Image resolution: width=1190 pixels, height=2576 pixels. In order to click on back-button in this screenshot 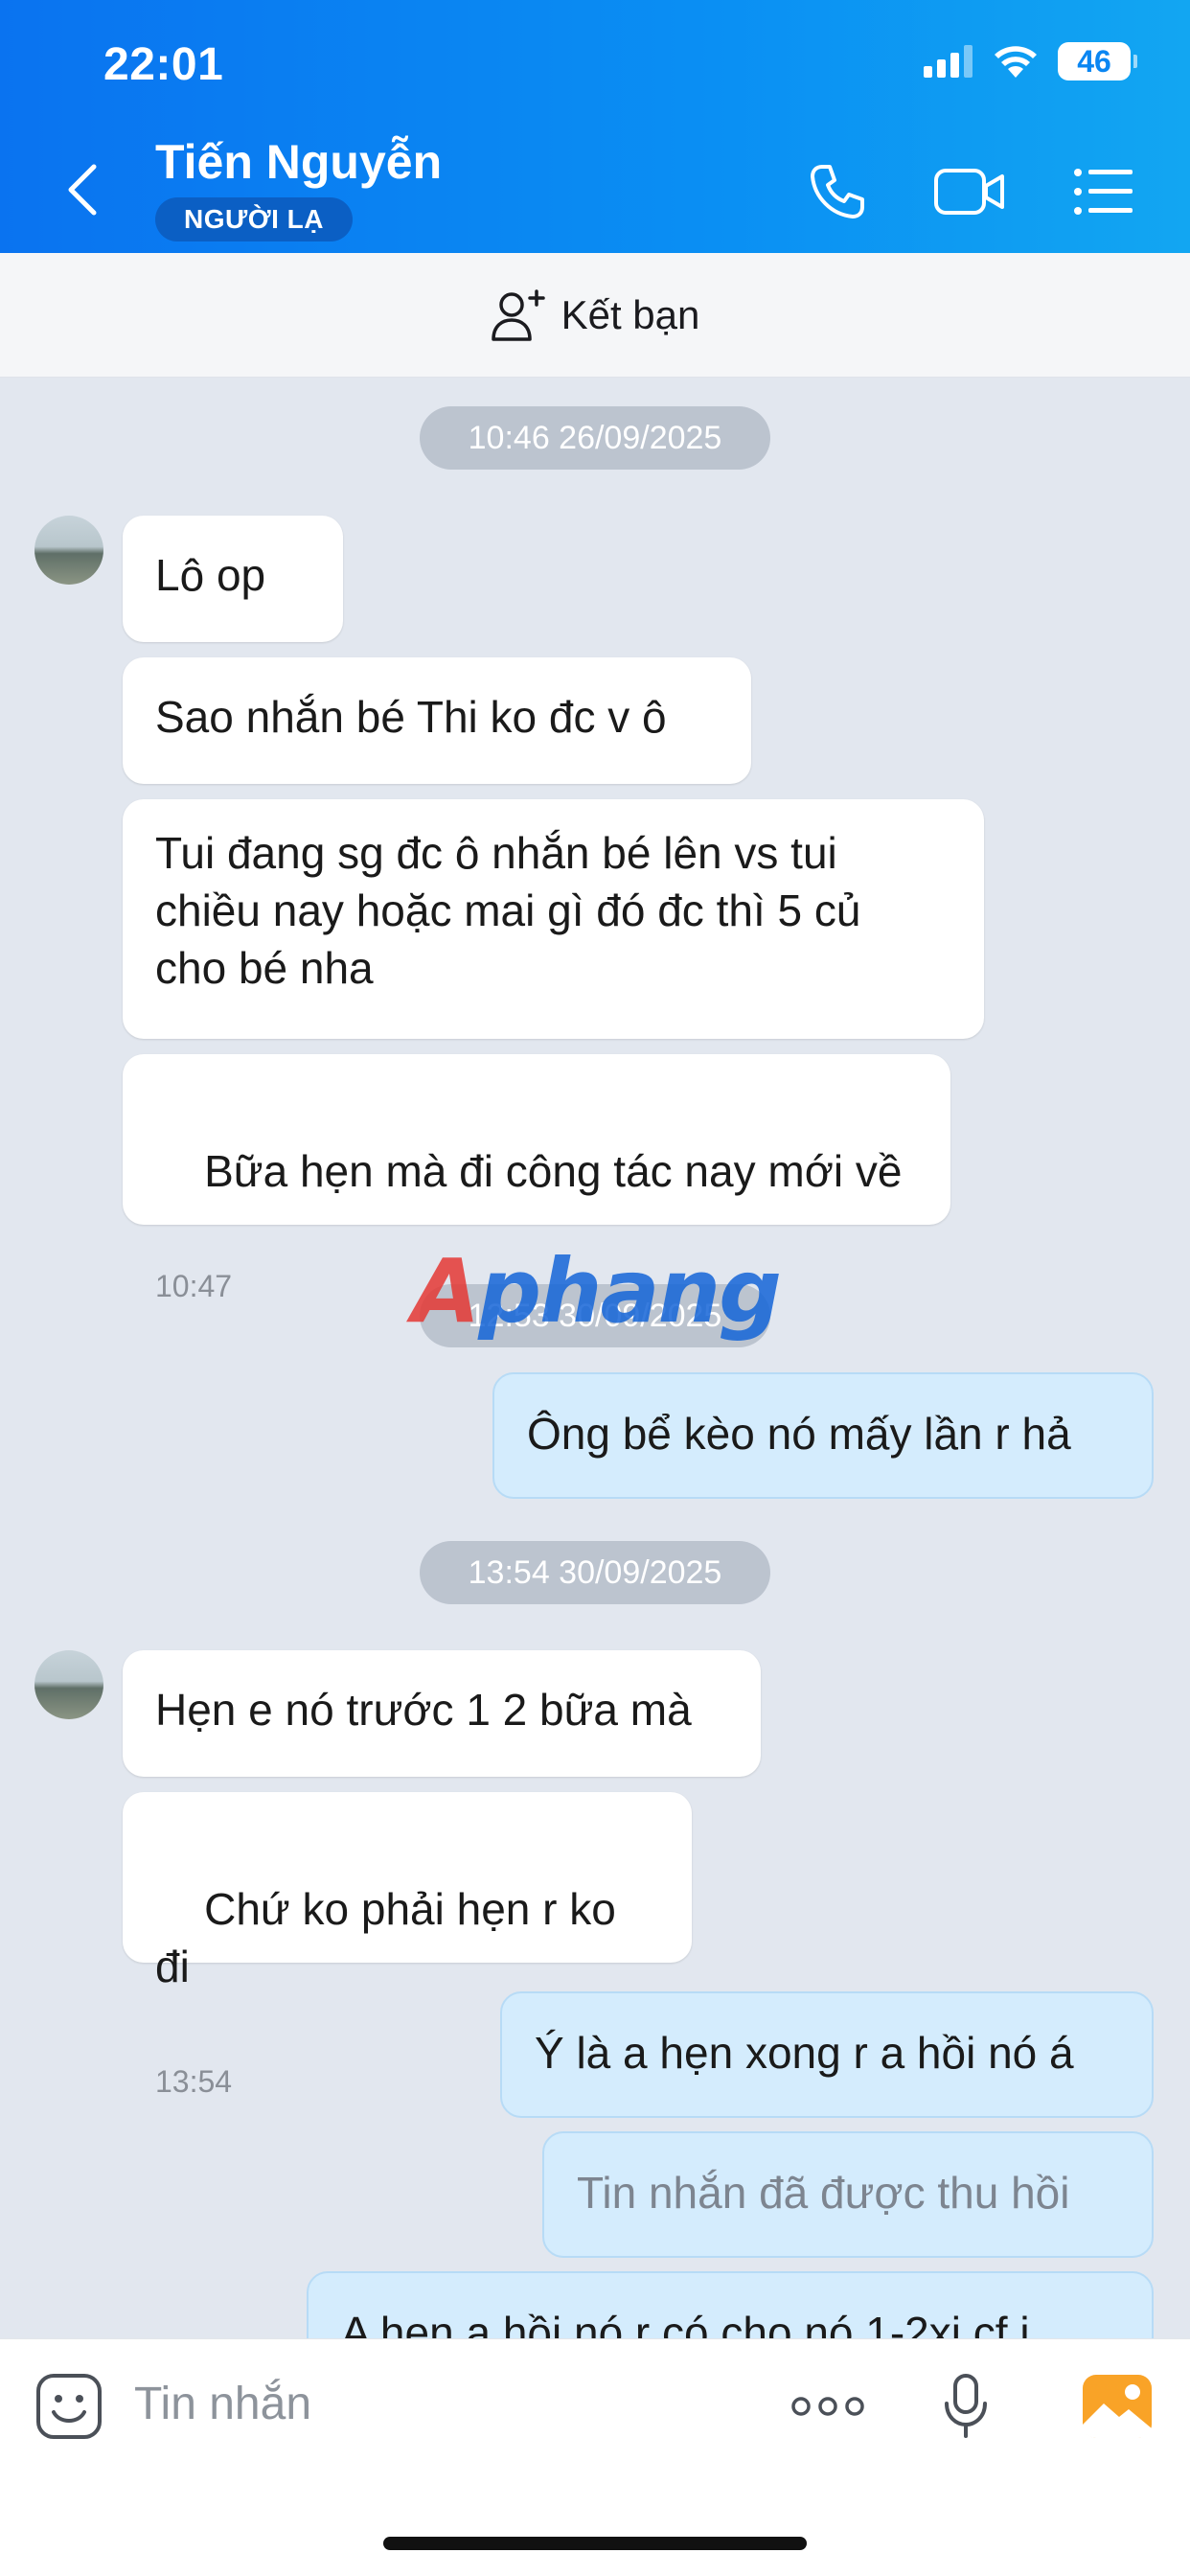, I will do `click(83, 189)`.